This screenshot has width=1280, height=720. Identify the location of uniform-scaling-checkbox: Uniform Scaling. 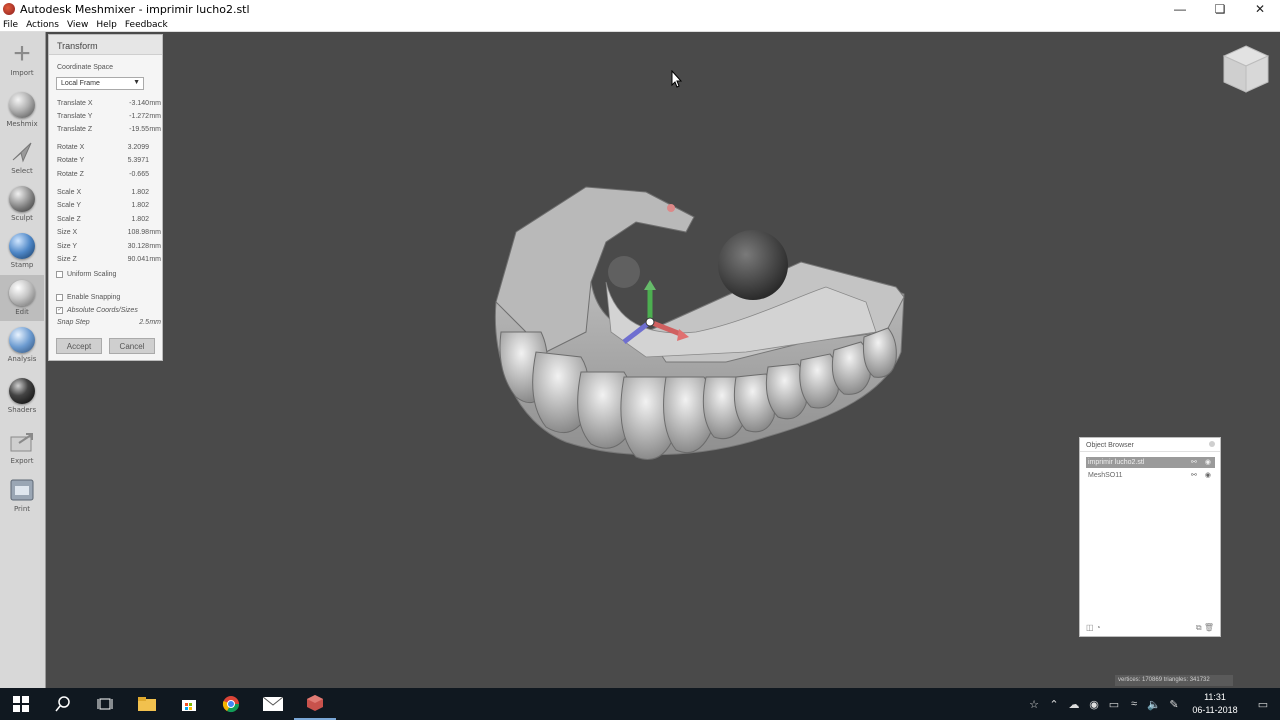
(86, 274).